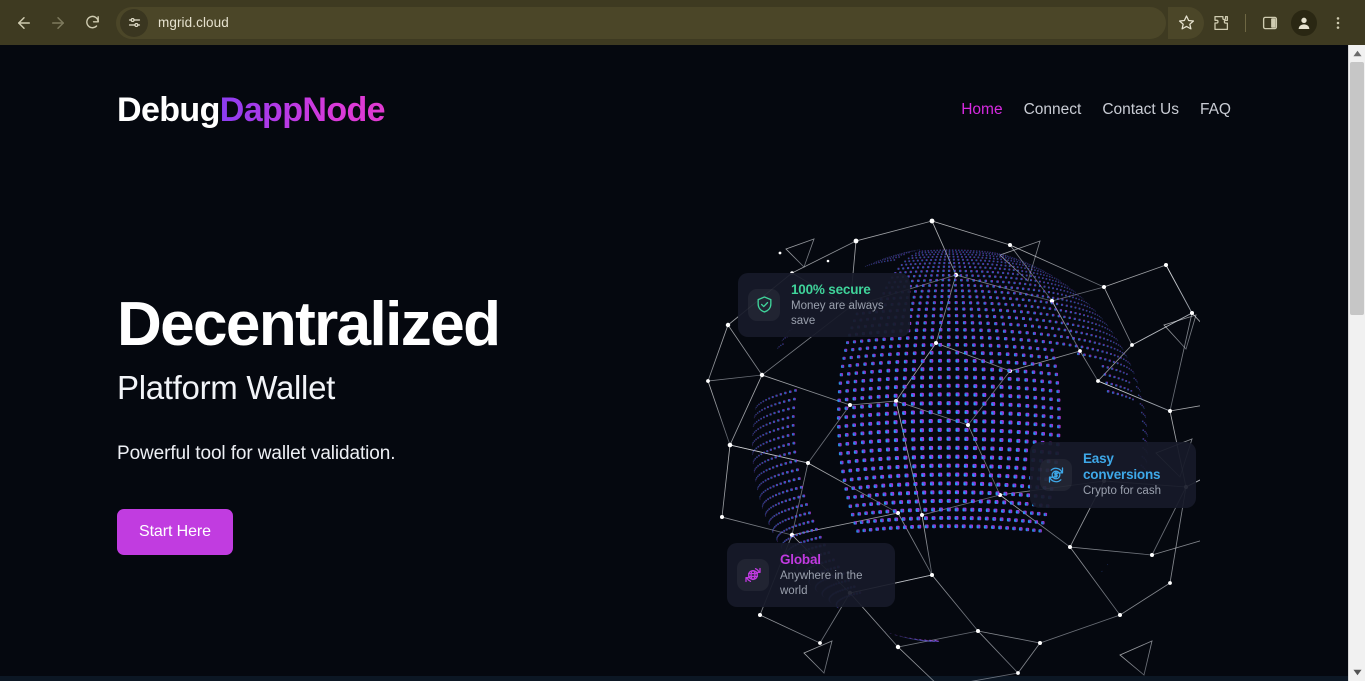  I want to click on forward-button, so click(58, 23).